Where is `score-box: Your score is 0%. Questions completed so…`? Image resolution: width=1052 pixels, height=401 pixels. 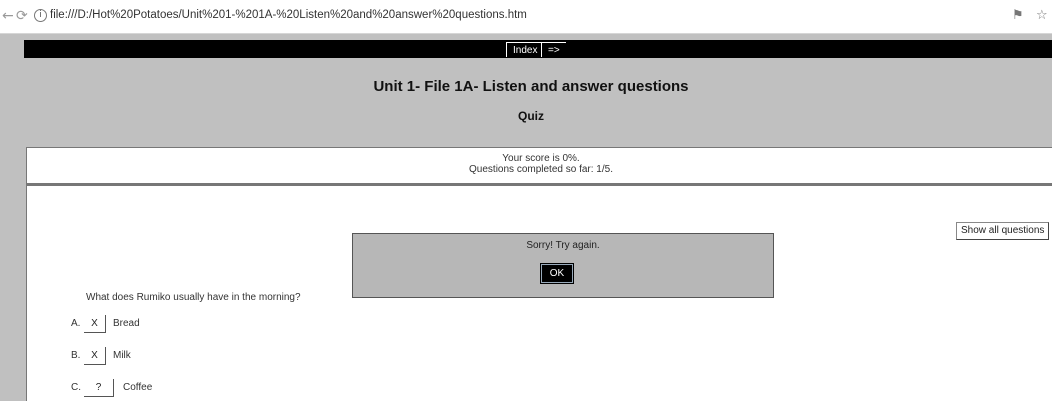
score-box: Your score is 0%. Questions completed so… is located at coordinates (539, 165).